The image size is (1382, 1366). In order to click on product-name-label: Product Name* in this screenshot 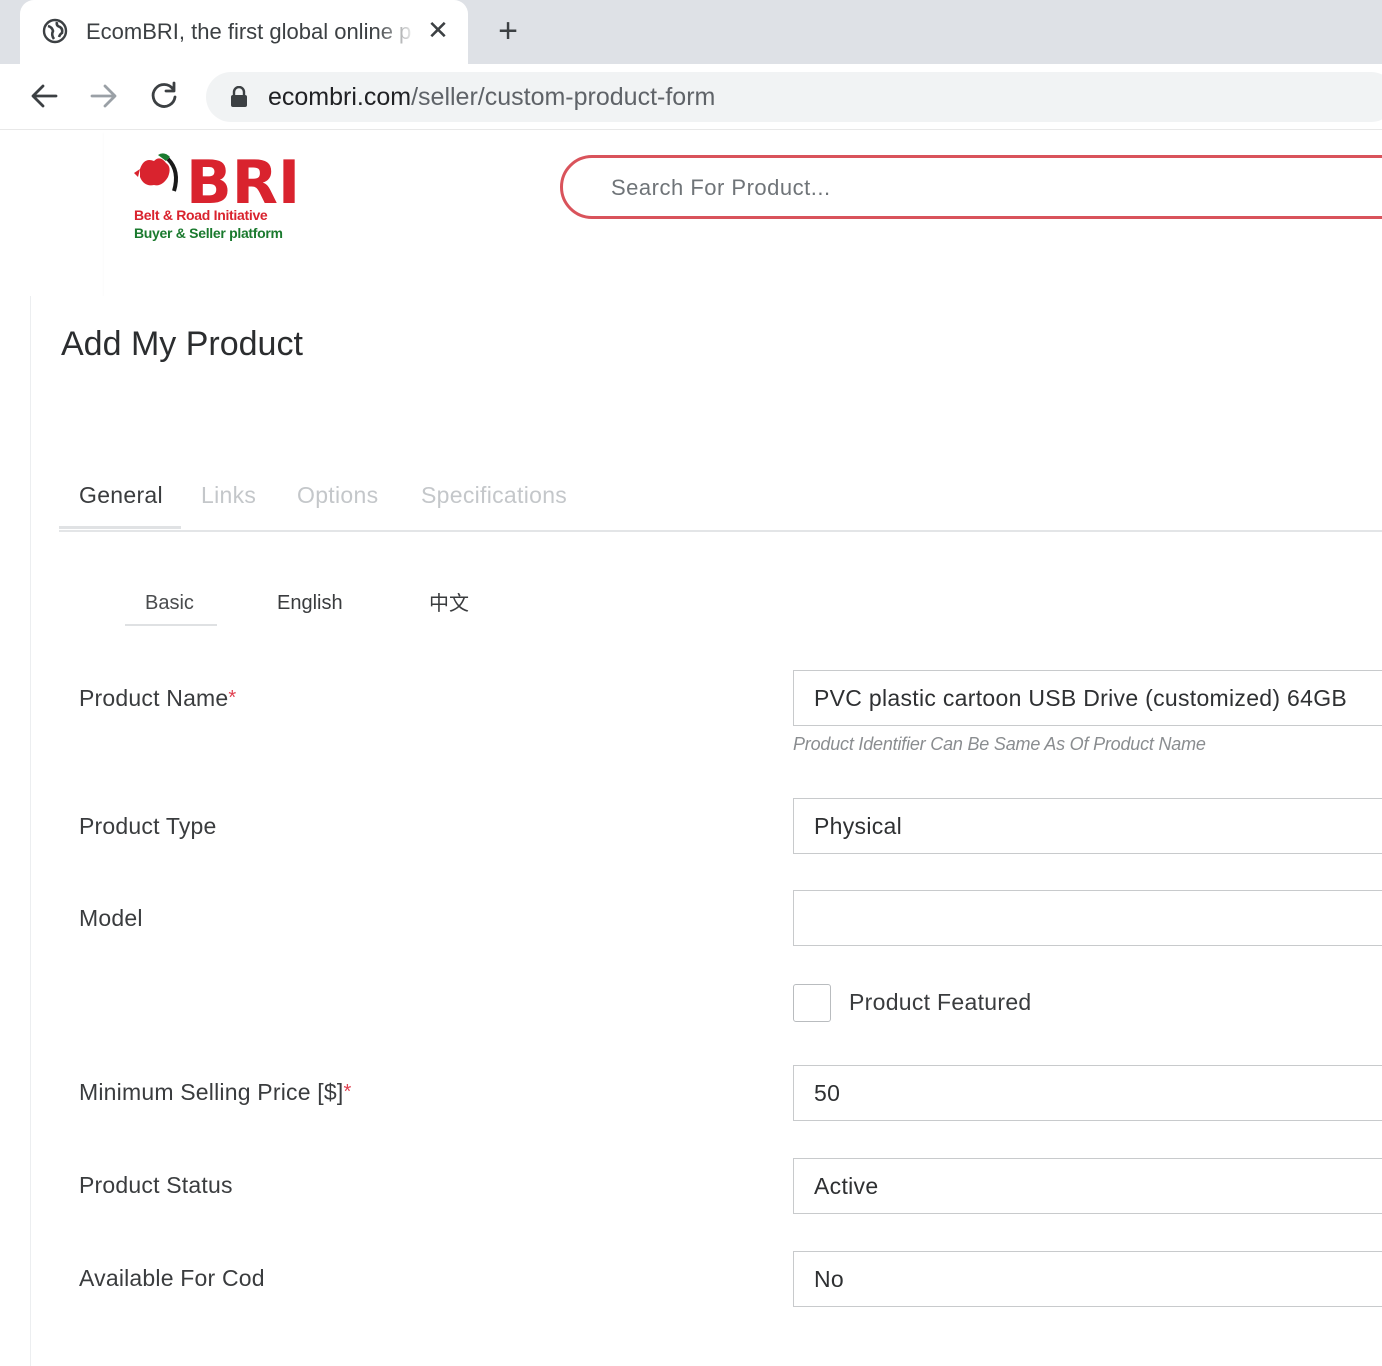, I will do `click(157, 698)`.